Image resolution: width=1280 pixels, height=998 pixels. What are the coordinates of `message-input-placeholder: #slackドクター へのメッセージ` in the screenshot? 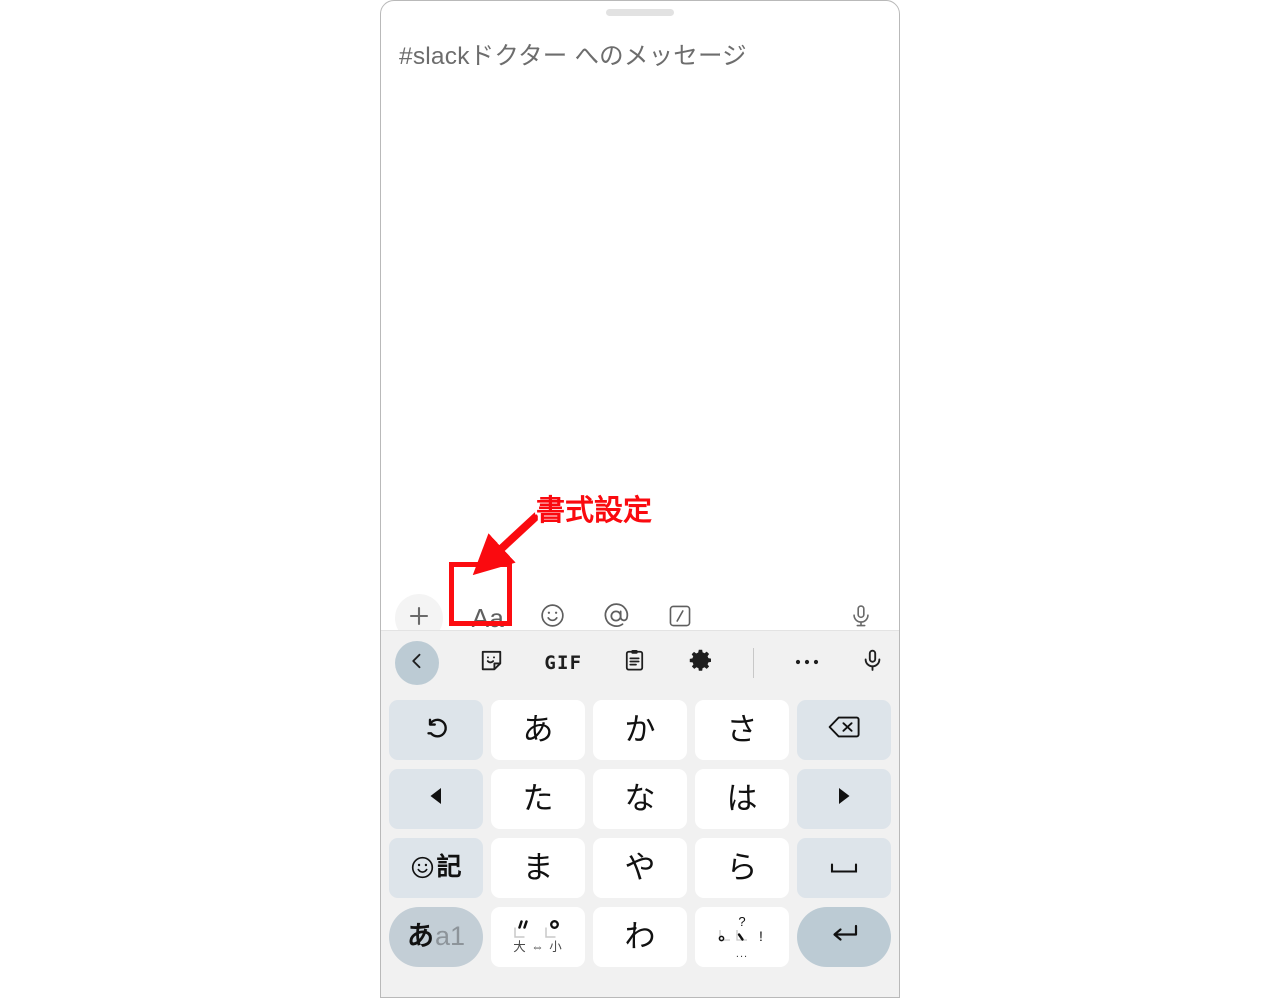 It's located at (573, 54).